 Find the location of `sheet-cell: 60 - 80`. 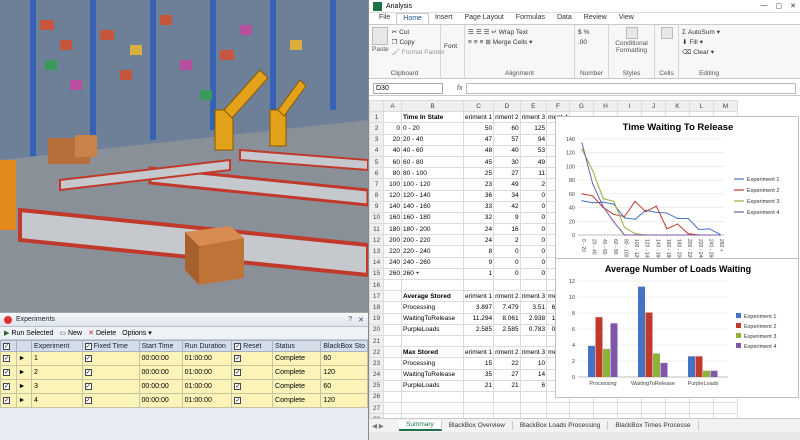

sheet-cell: 60 - 80 is located at coordinates (432, 162).